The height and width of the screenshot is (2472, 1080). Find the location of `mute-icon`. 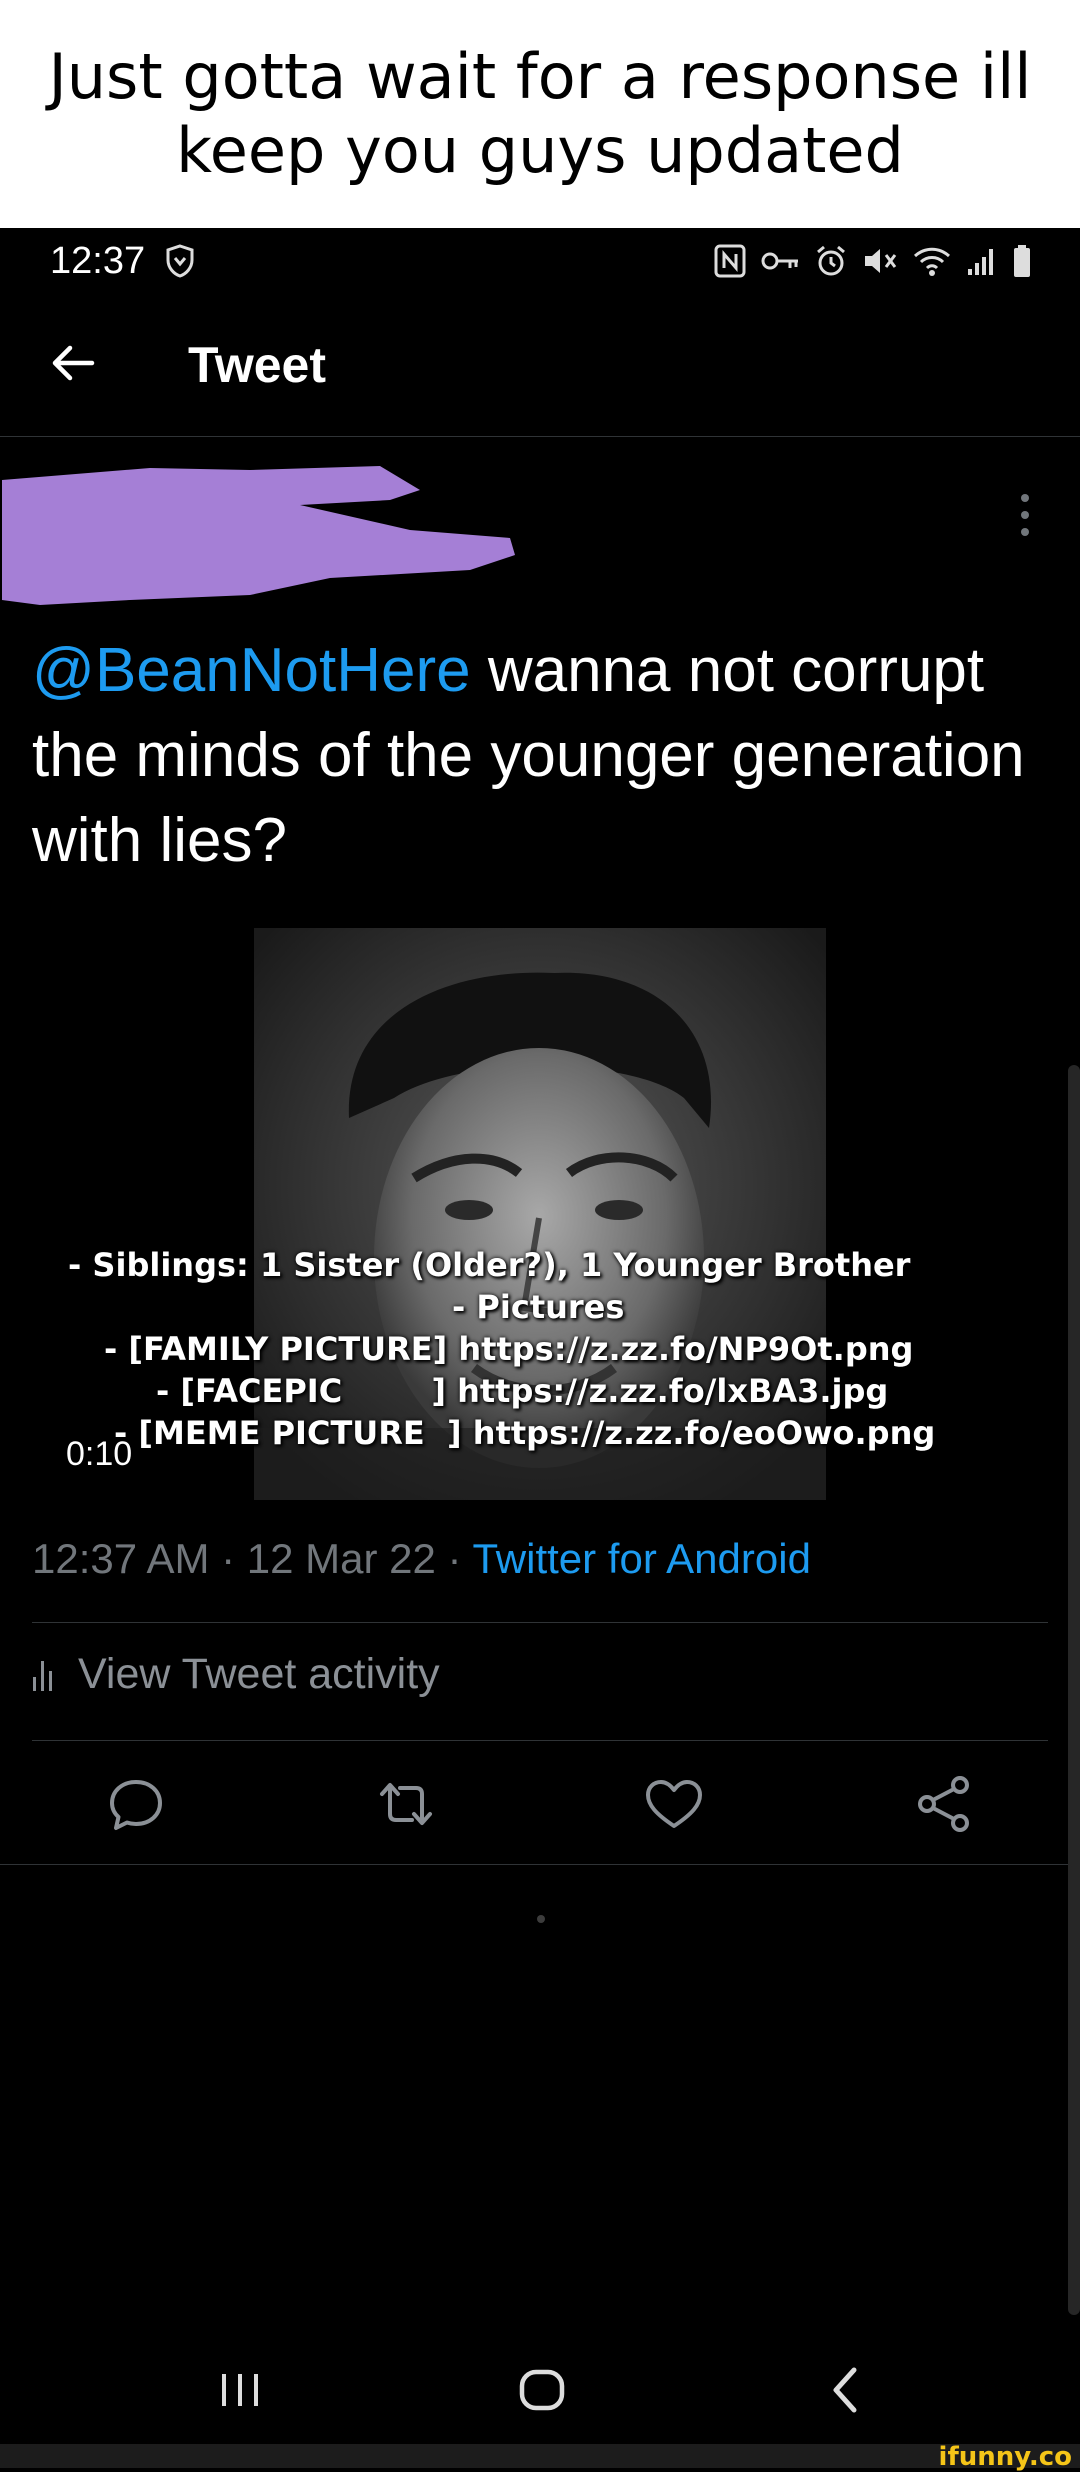

mute-icon is located at coordinates (881, 261).